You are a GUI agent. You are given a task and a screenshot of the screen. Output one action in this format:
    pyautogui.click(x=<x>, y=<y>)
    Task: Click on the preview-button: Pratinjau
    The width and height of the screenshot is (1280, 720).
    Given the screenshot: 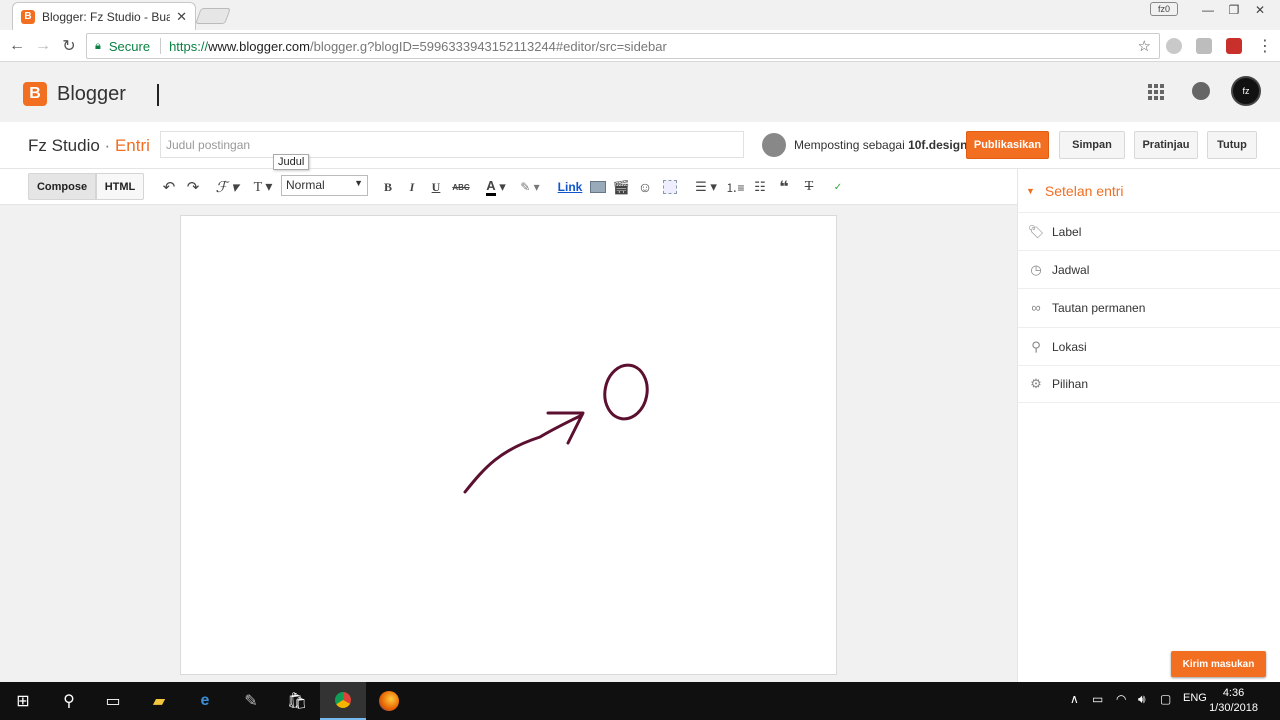 What is the action you would take?
    pyautogui.click(x=1166, y=145)
    